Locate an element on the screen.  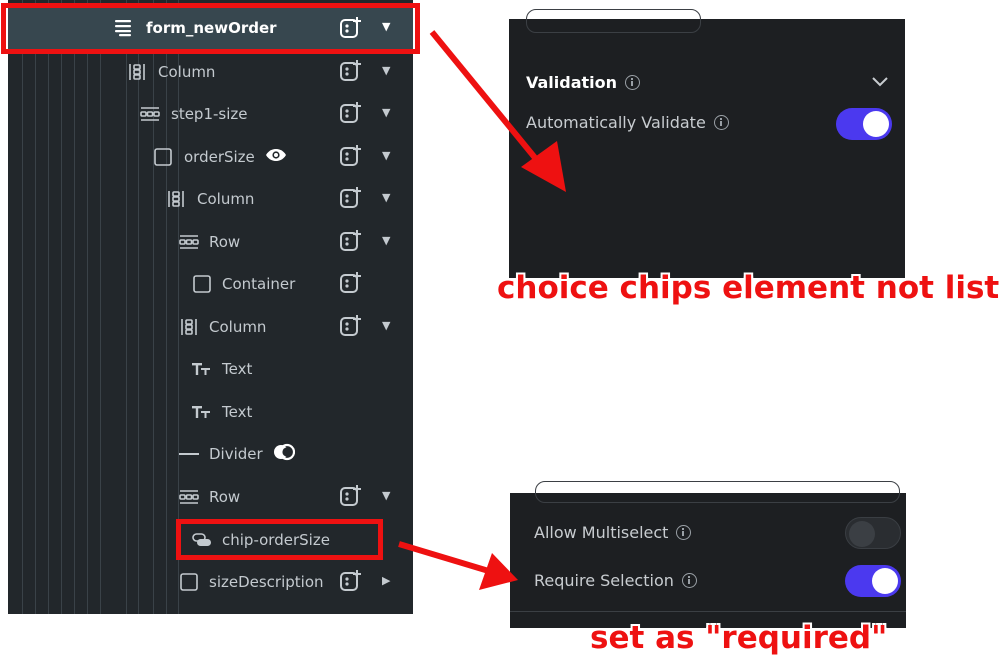
allow-multiselect-label: Allow Multiselect is located at coordinates (601, 532).